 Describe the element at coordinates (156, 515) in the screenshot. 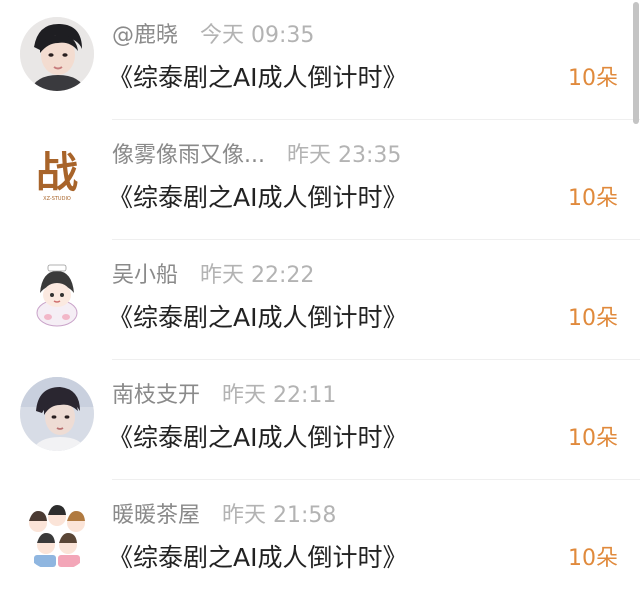

I see `username: 暖暖茶屋` at that location.